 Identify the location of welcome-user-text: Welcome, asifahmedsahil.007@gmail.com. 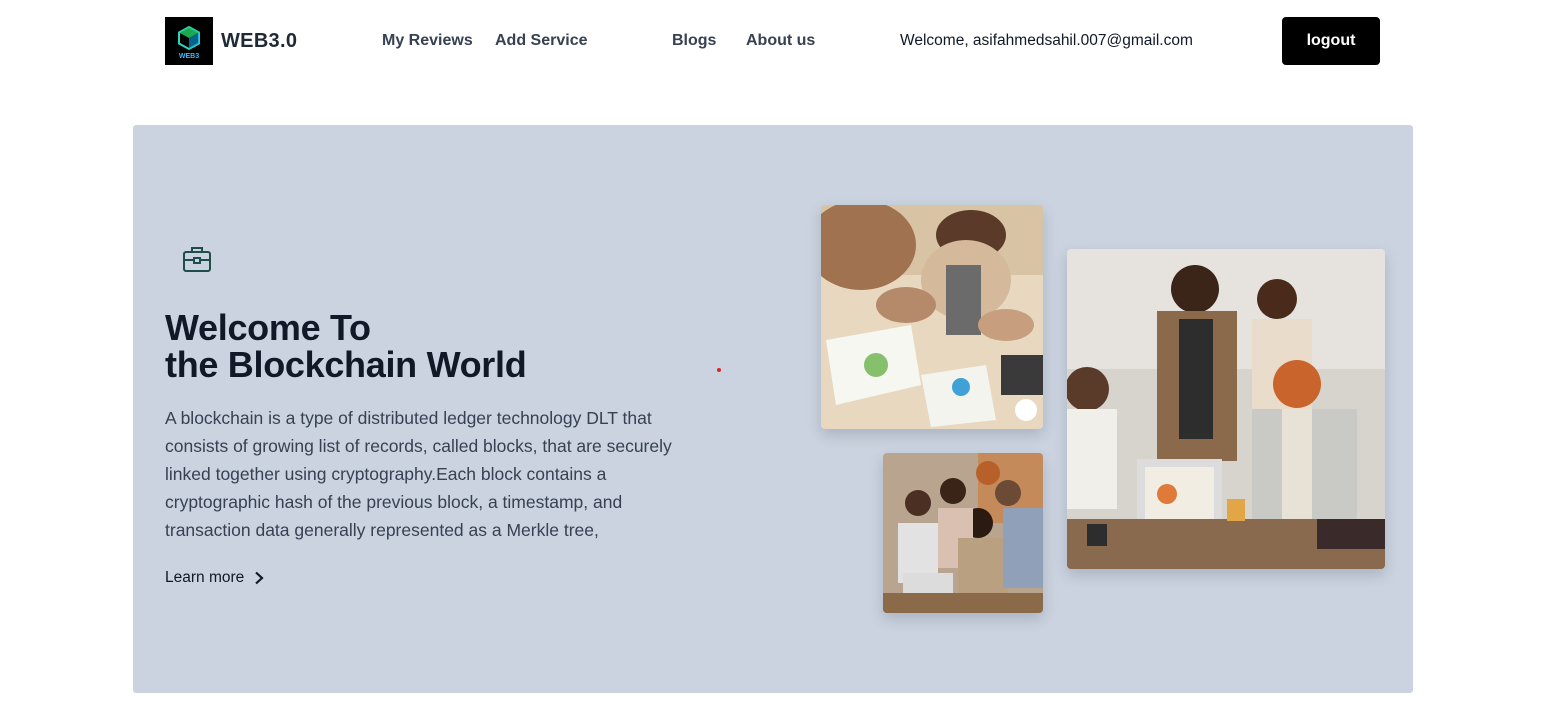
(1046, 40).